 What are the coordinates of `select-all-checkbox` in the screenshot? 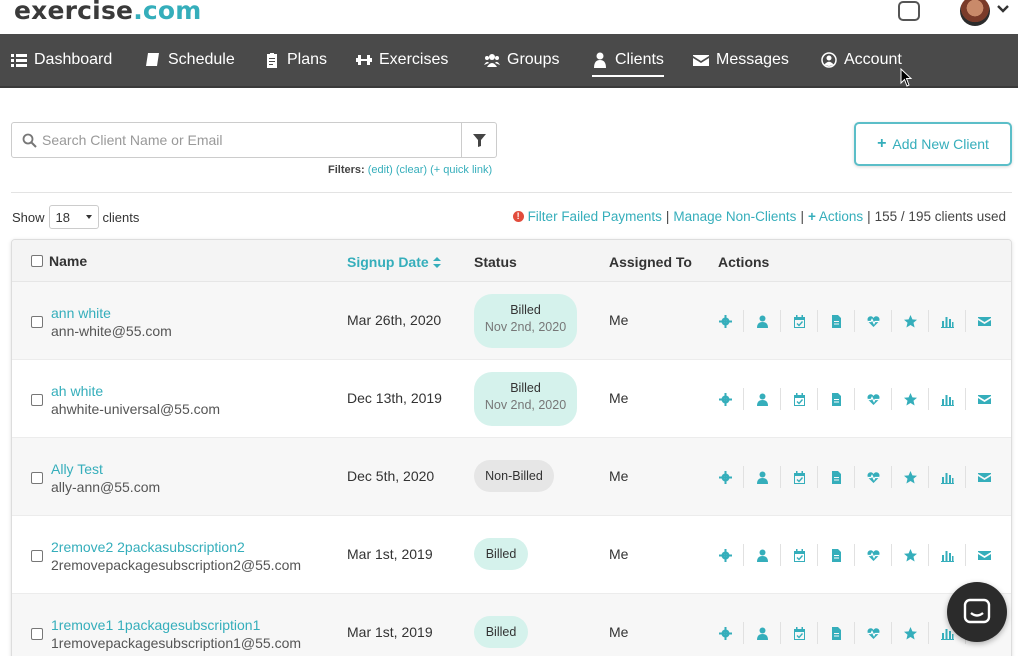 It's located at (37, 261).